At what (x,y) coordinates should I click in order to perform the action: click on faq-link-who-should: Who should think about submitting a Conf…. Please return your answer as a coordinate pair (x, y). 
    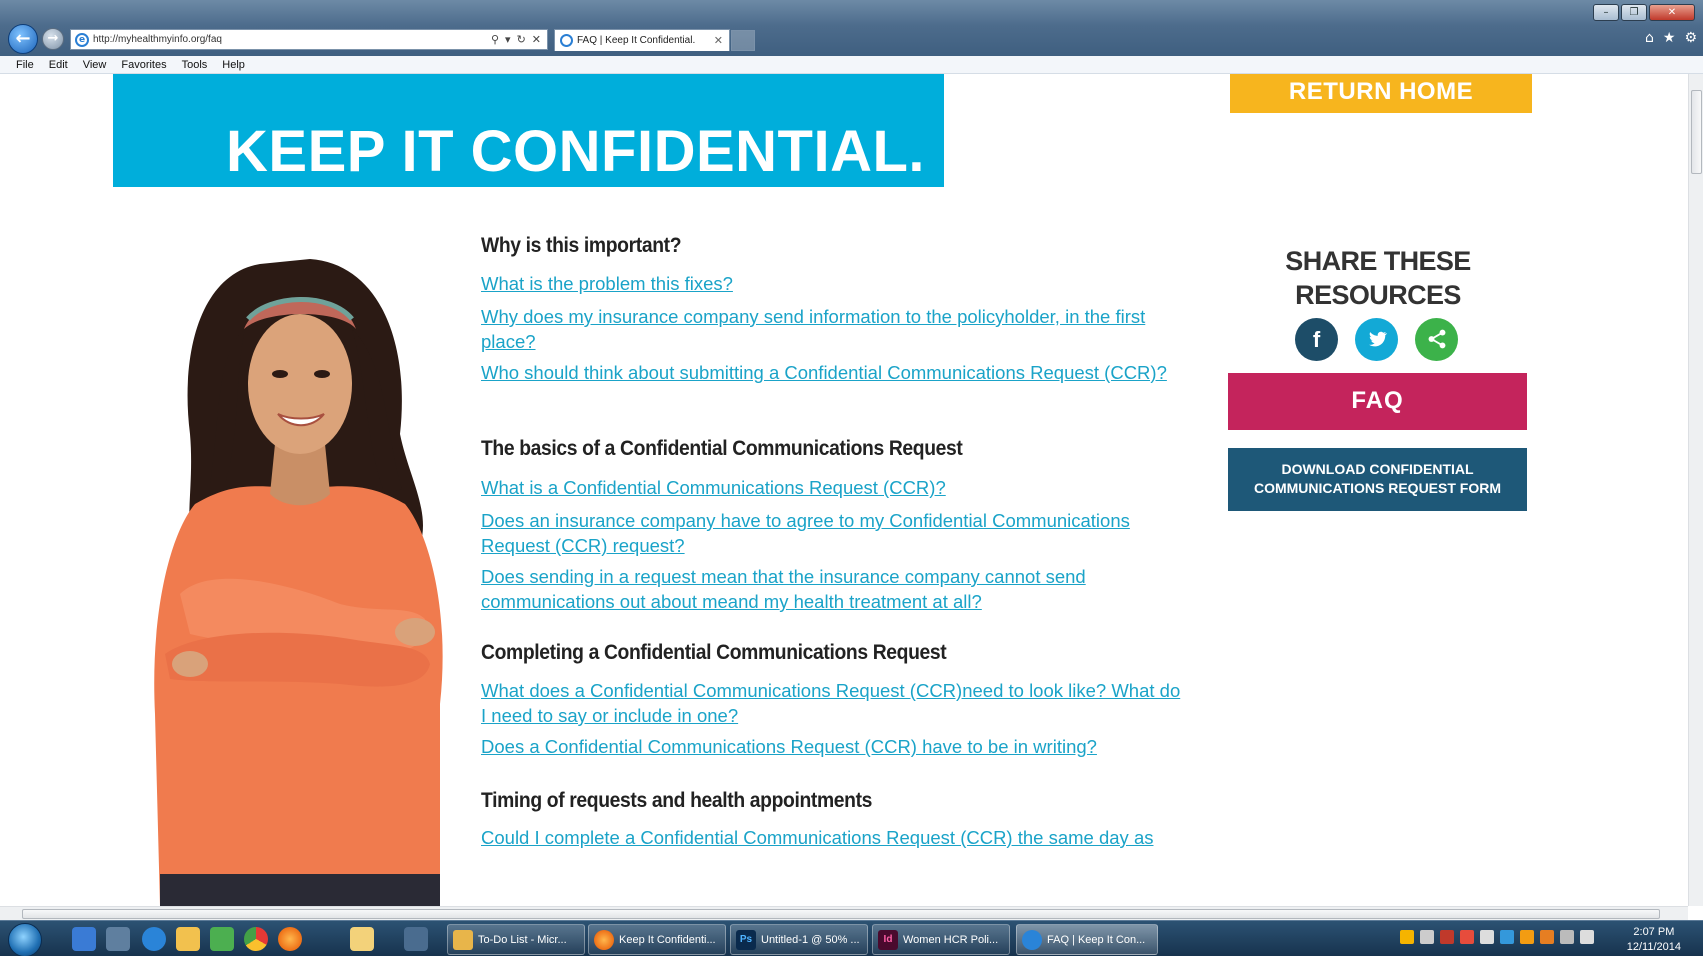
    Looking at the image, I should click on (831, 372).